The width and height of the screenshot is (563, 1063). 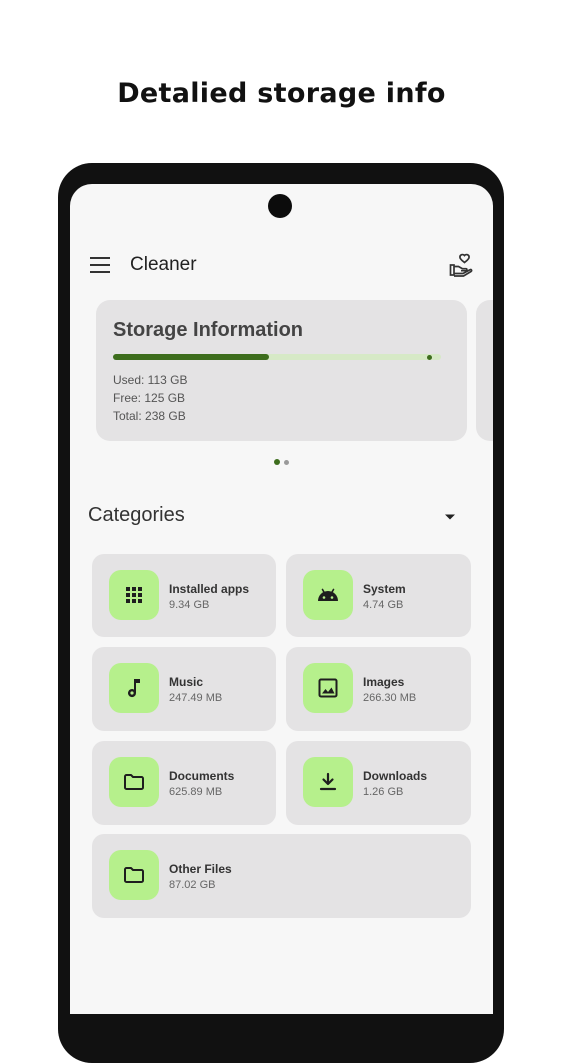 What do you see at coordinates (429, 357) in the screenshot?
I see `progress-end-dot` at bounding box center [429, 357].